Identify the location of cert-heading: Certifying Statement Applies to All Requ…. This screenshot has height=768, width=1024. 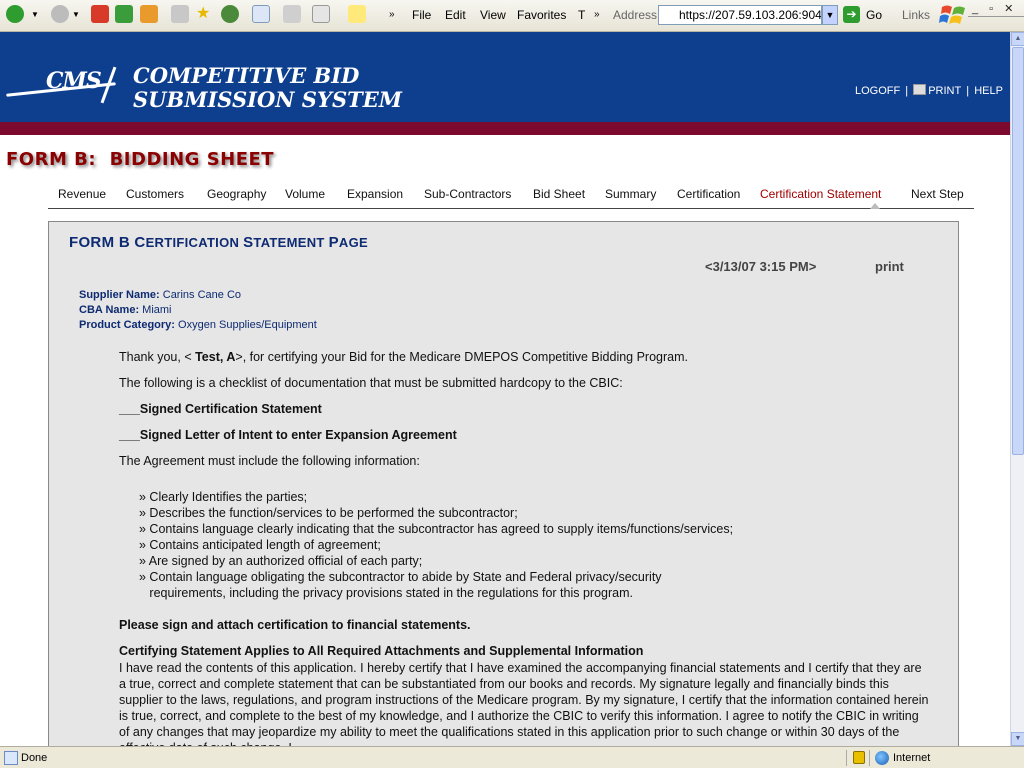
(381, 651).